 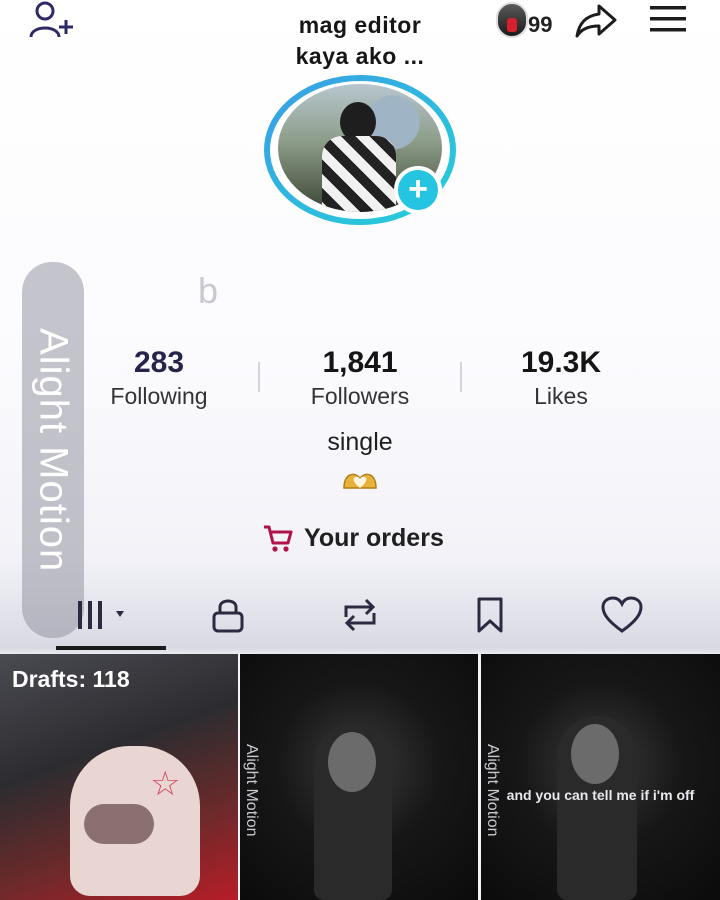 I want to click on story-avatar-button: 99, so click(x=528, y=21).